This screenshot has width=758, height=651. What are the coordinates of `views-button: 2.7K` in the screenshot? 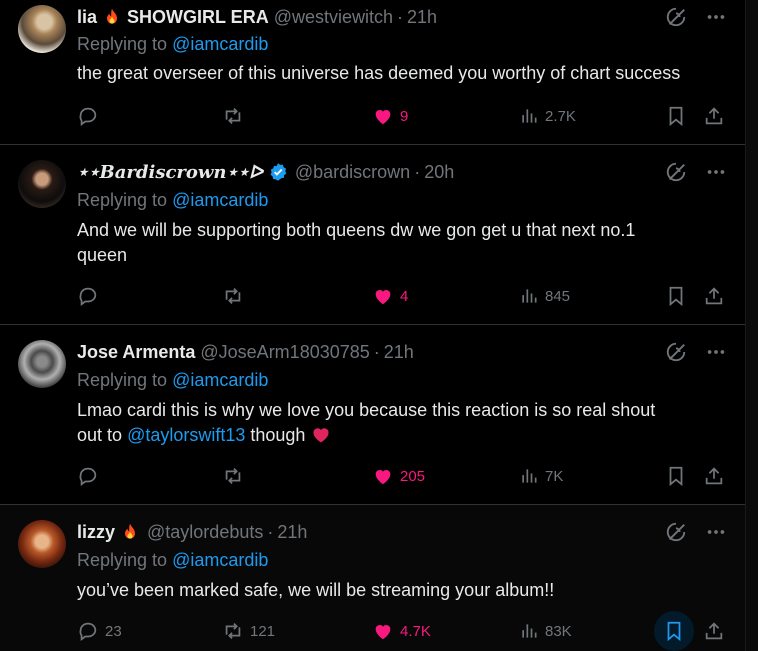 It's located at (547, 116).